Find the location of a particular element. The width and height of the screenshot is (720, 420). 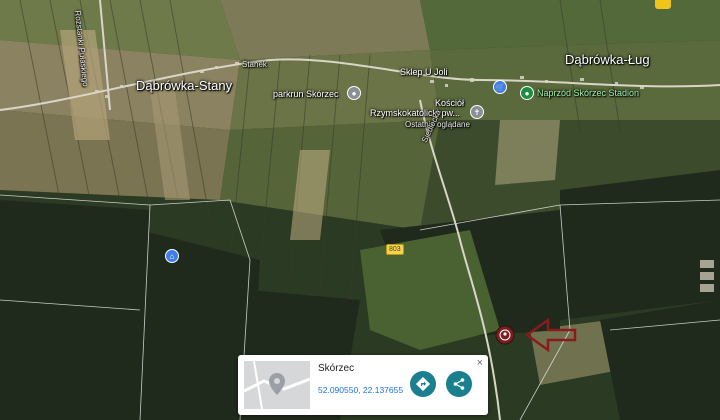

share-icon is located at coordinates (459, 384).